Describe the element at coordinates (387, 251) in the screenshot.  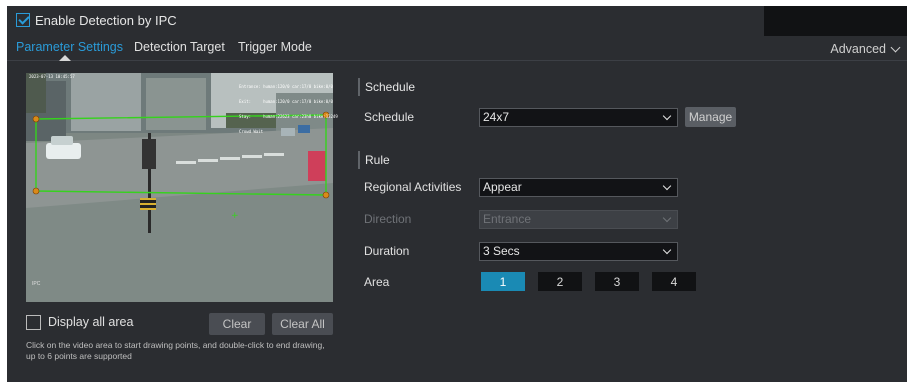
I see `duration-label: Duration` at that location.